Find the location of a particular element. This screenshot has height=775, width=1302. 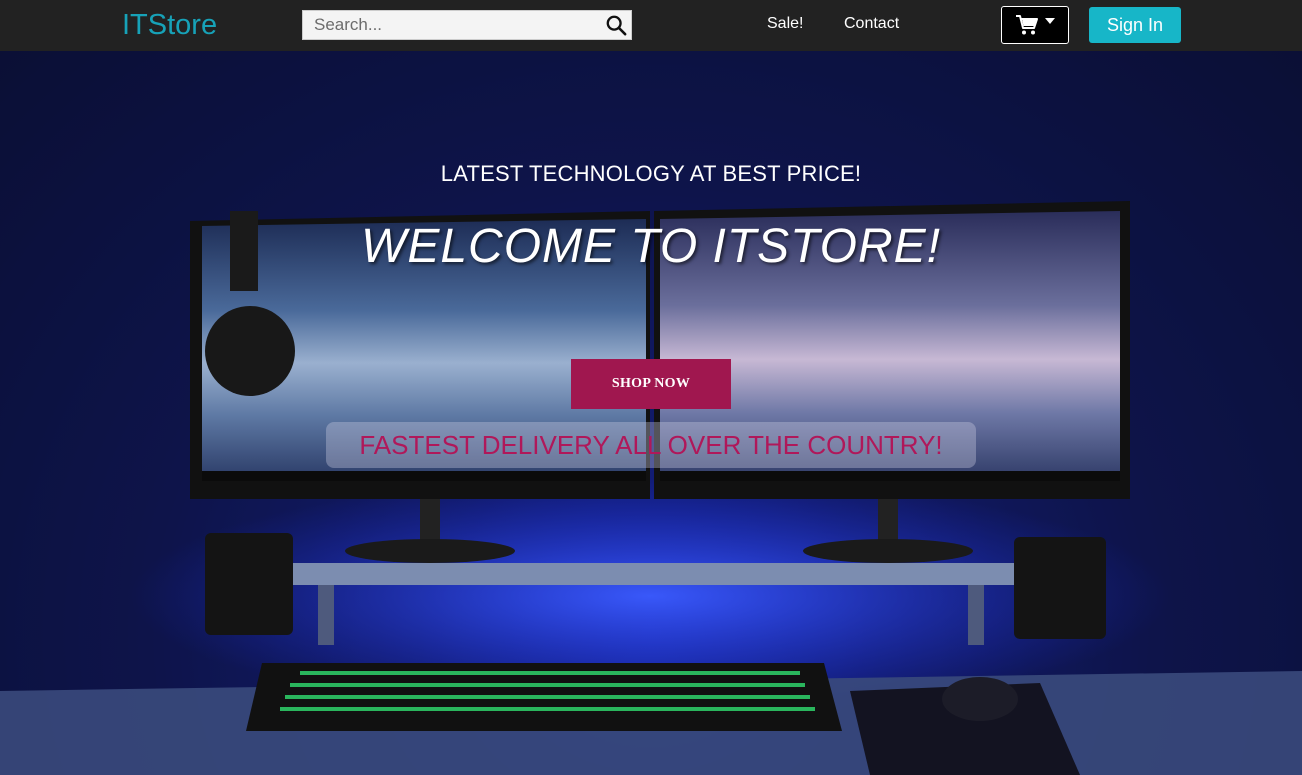

sign-in-button: Sign In is located at coordinates (1135, 25).